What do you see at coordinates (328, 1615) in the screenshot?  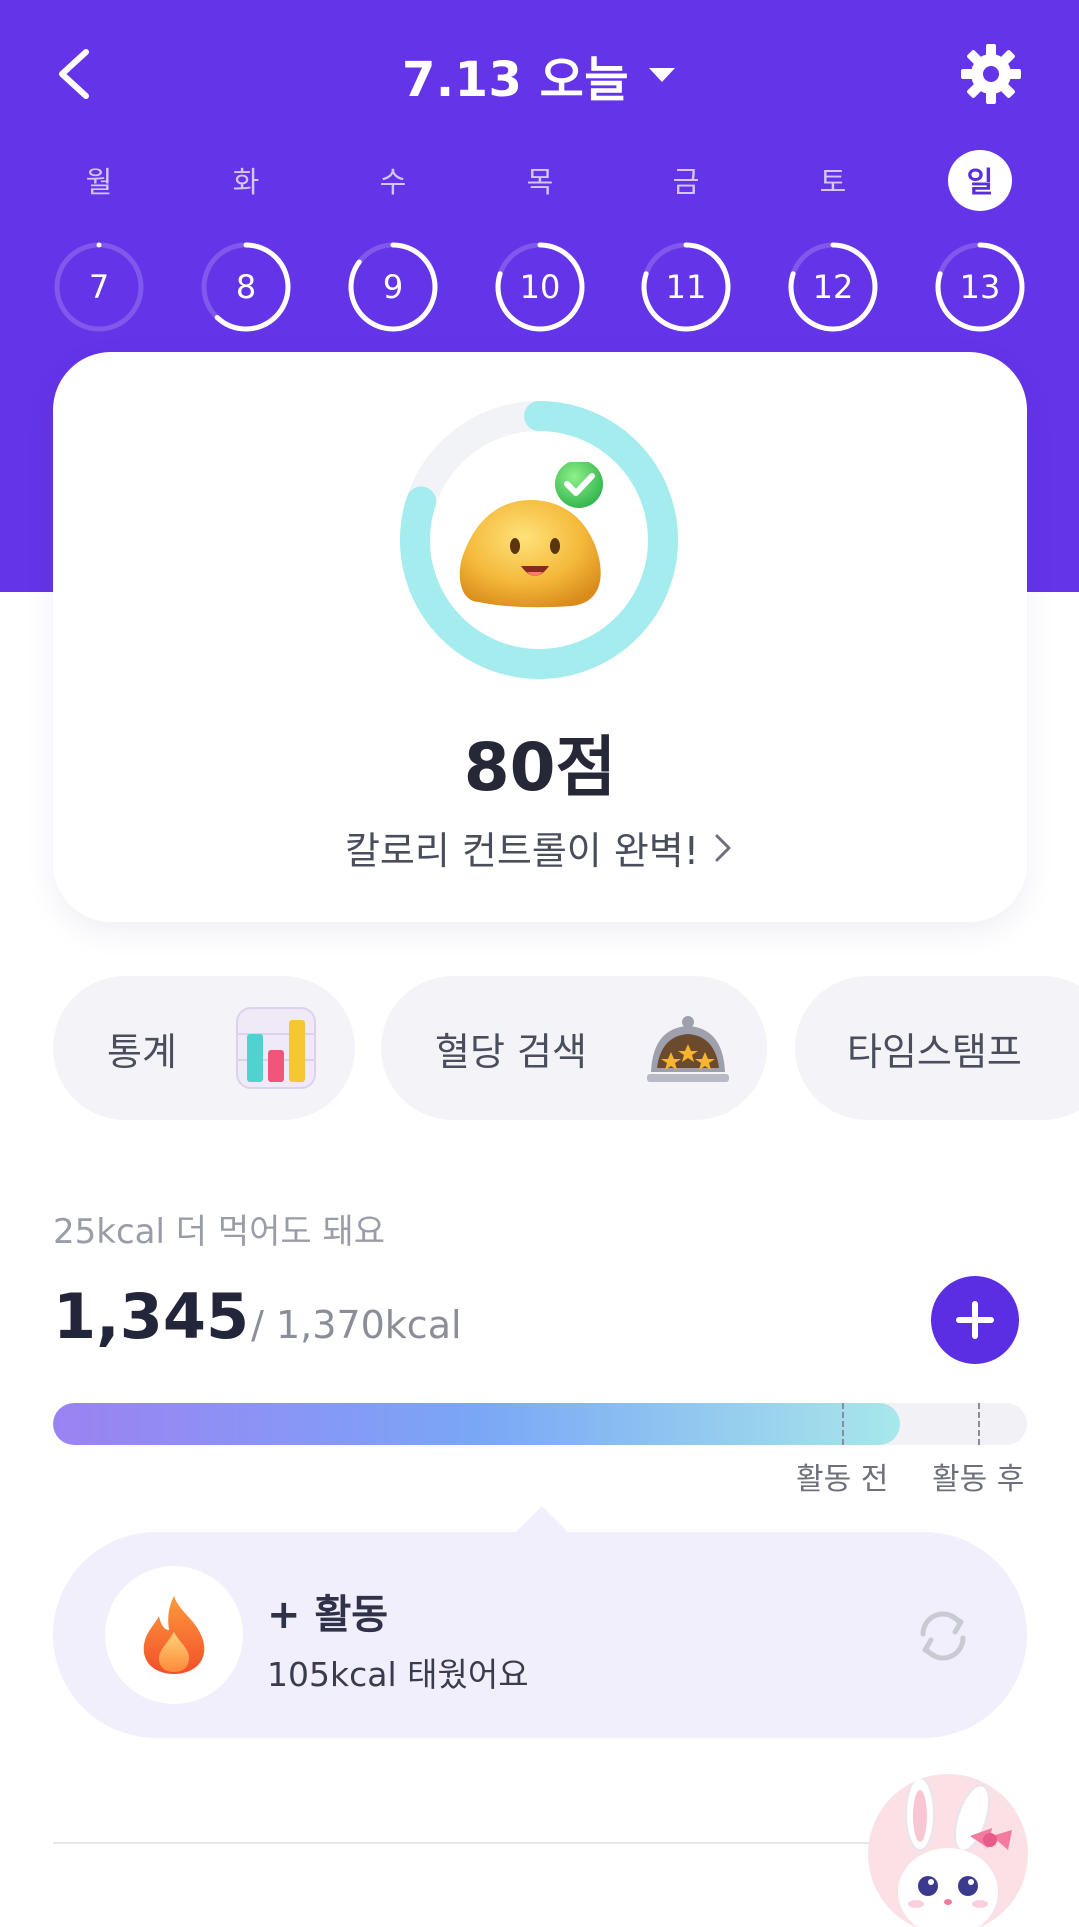 I see `activity-title: + 활동` at bounding box center [328, 1615].